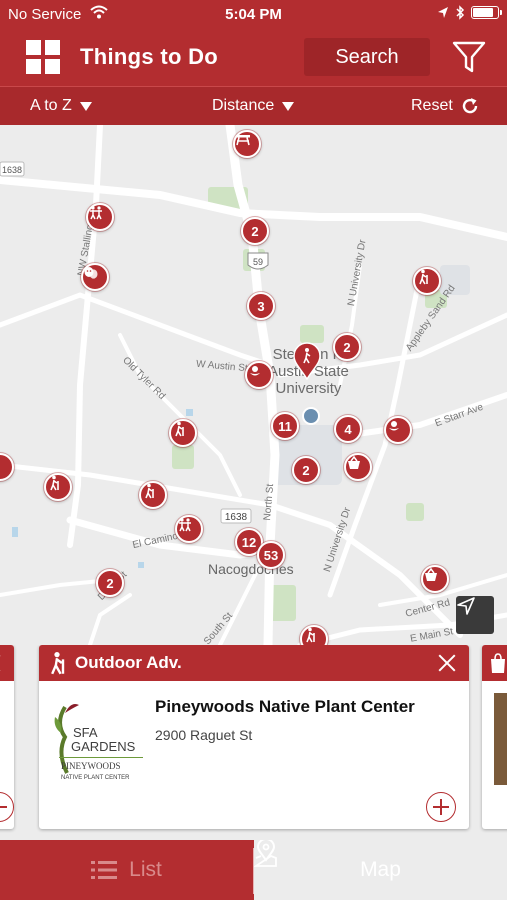 The height and width of the screenshot is (900, 507). Describe the element at coordinates (7, 737) in the screenshot. I see `result-card-previous` at that location.